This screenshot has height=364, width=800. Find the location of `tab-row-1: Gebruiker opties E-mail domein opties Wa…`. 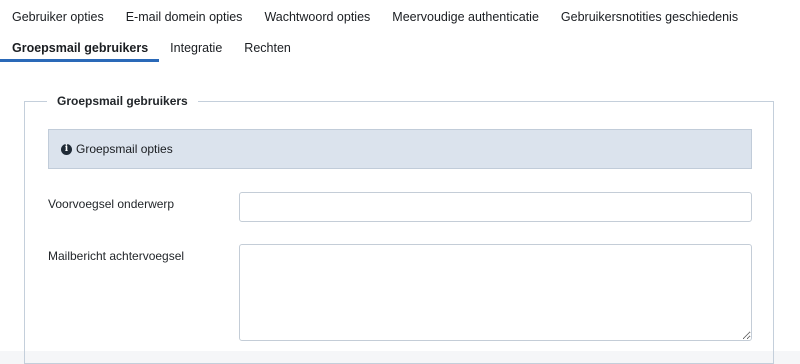

tab-row-1: Gebruiker opties E-mail domein opties Wa… is located at coordinates (374, 15).